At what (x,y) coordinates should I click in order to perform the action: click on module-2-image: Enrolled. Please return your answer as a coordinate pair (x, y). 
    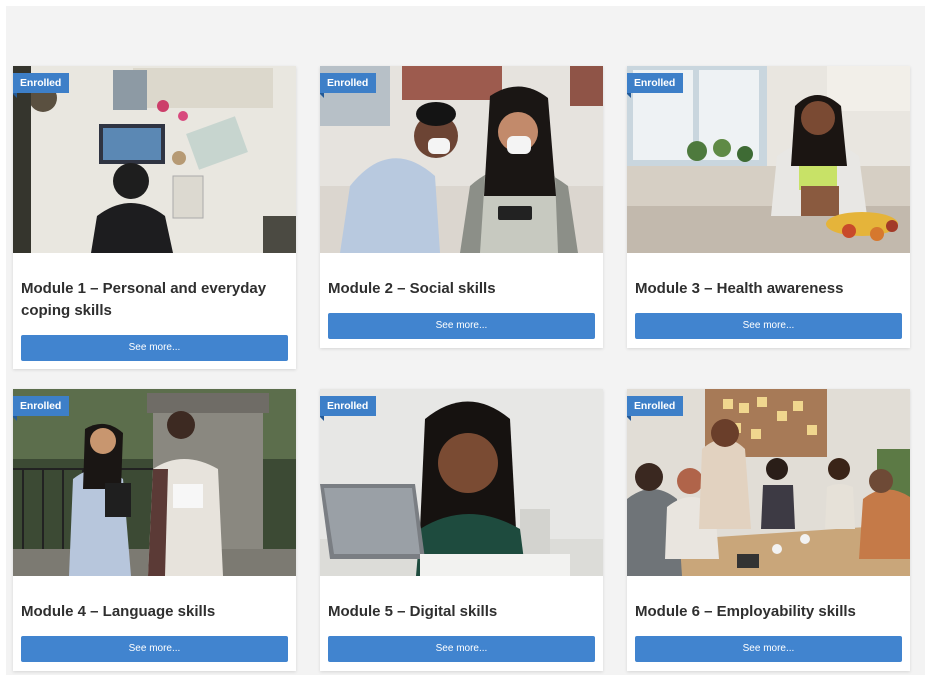
    Looking at the image, I should click on (461, 159).